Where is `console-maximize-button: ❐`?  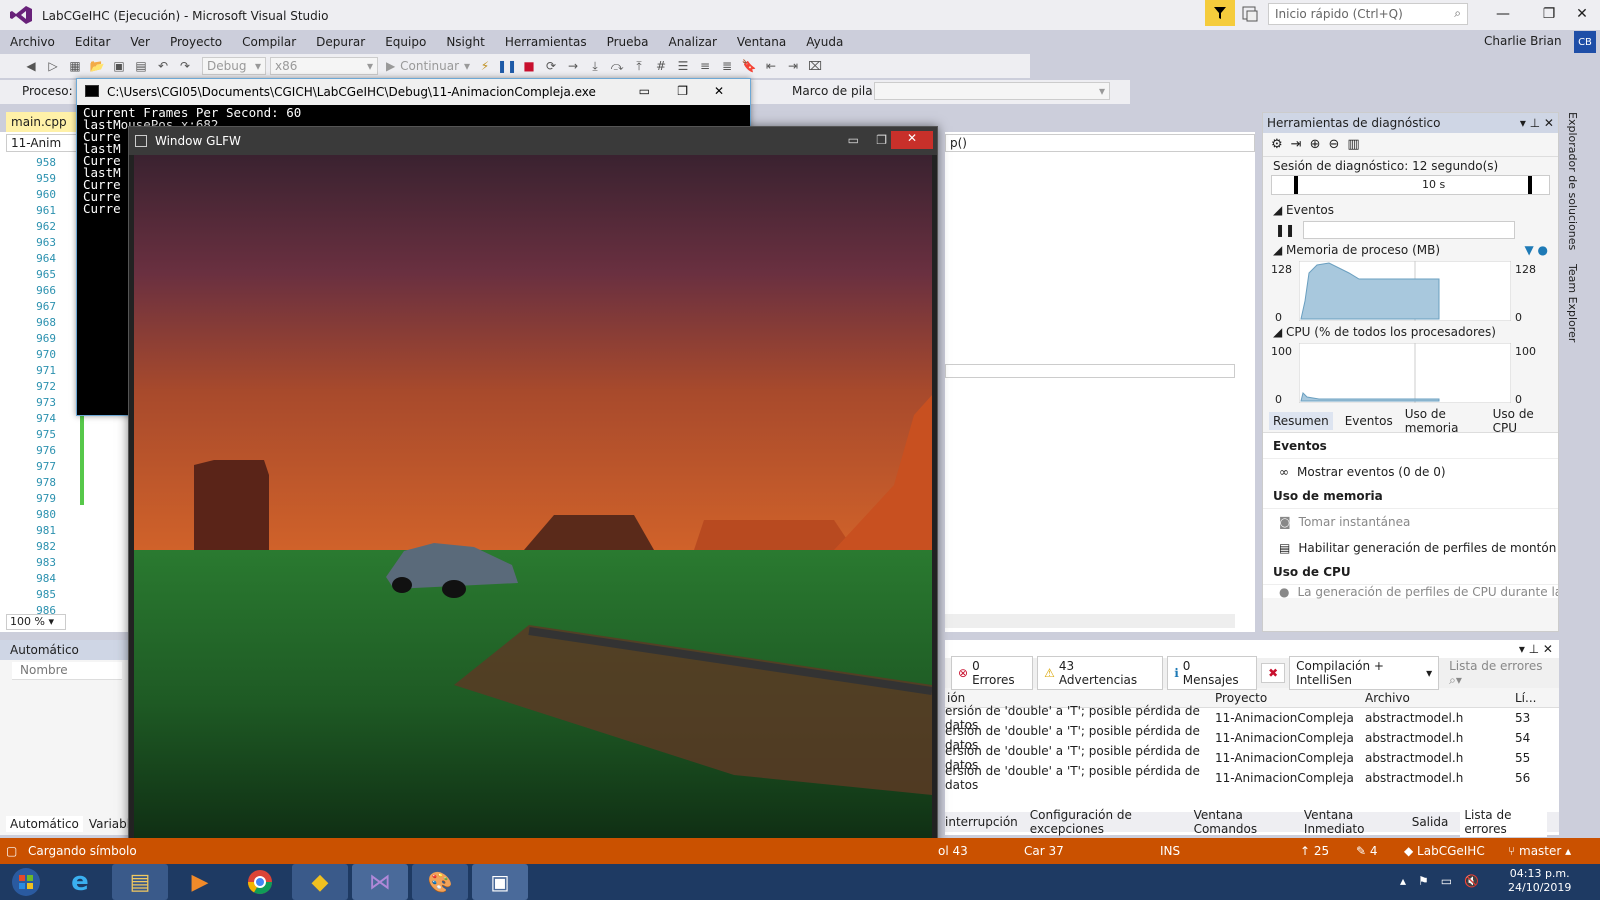 console-maximize-button: ❐ is located at coordinates (682, 91).